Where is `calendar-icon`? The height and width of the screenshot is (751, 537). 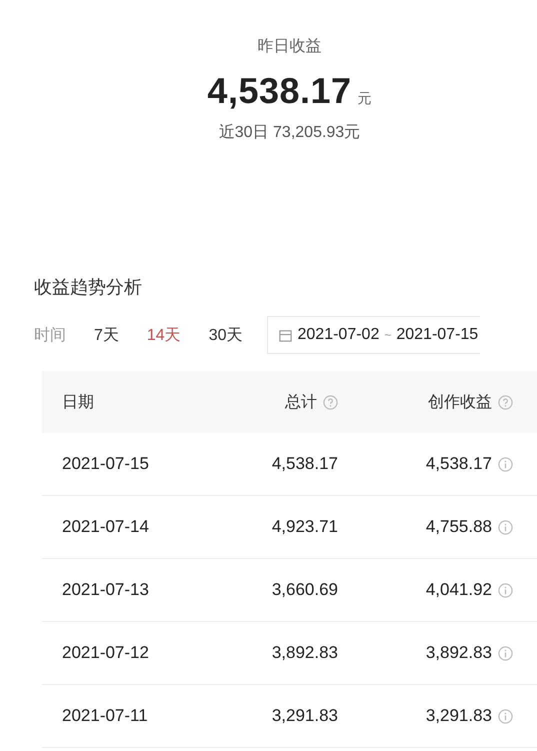 calendar-icon is located at coordinates (285, 335).